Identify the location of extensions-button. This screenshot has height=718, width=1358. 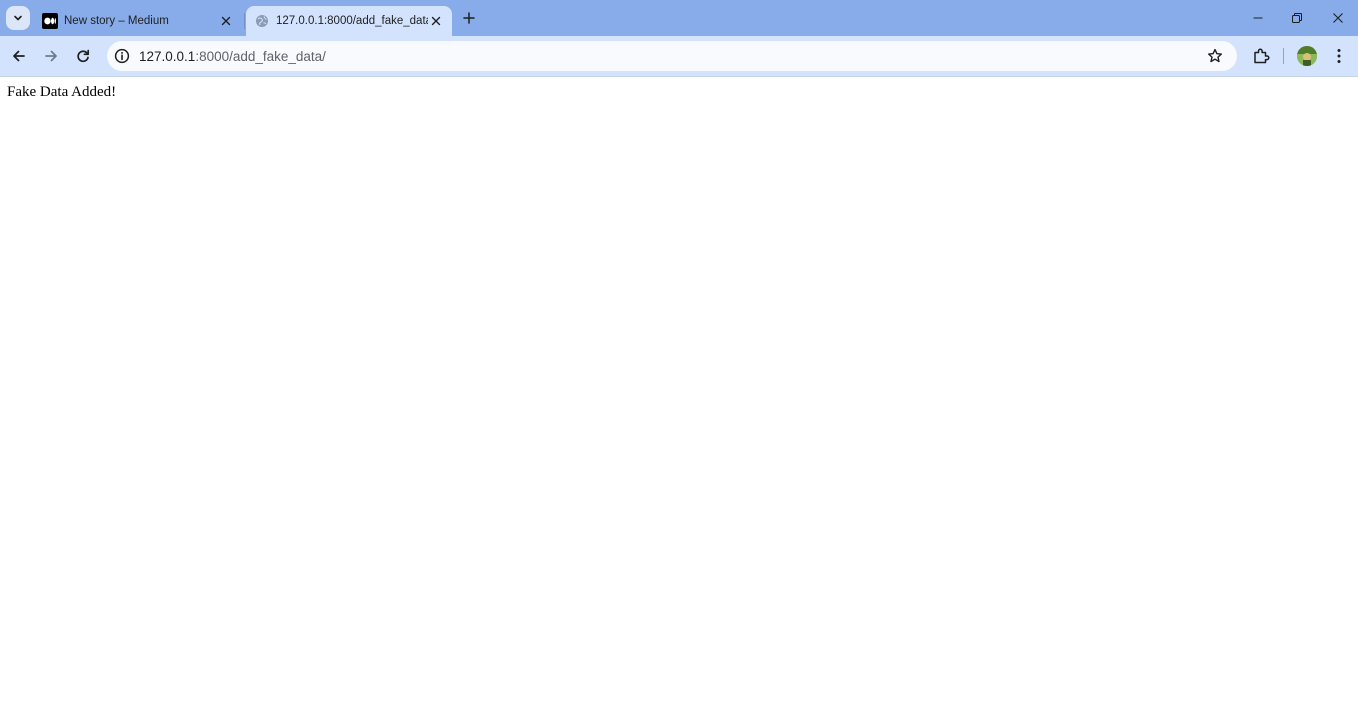
(1261, 56).